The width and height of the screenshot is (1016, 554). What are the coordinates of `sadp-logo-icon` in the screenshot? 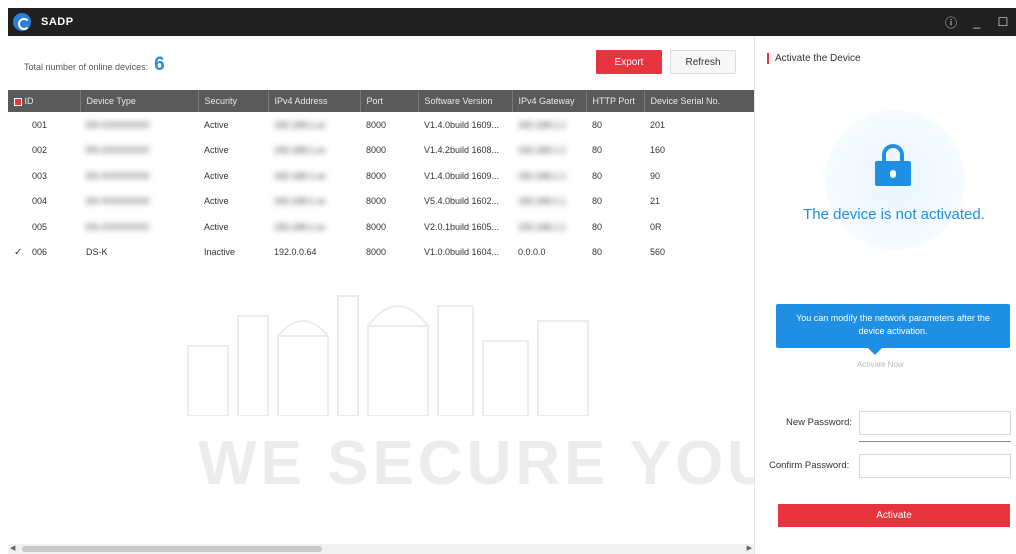 It's located at (22, 22).